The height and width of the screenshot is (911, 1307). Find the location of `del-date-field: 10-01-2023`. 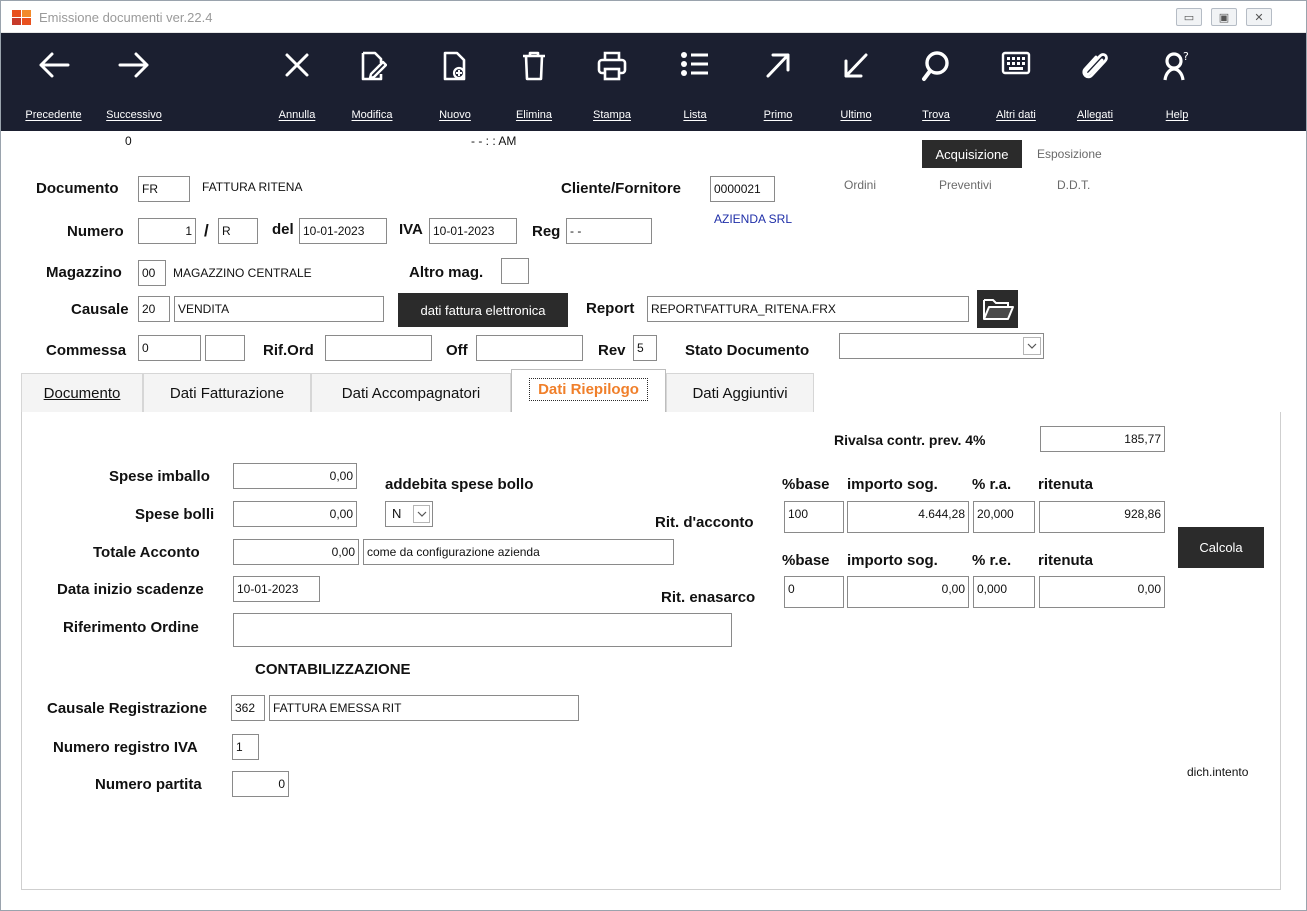

del-date-field: 10-01-2023 is located at coordinates (343, 231).